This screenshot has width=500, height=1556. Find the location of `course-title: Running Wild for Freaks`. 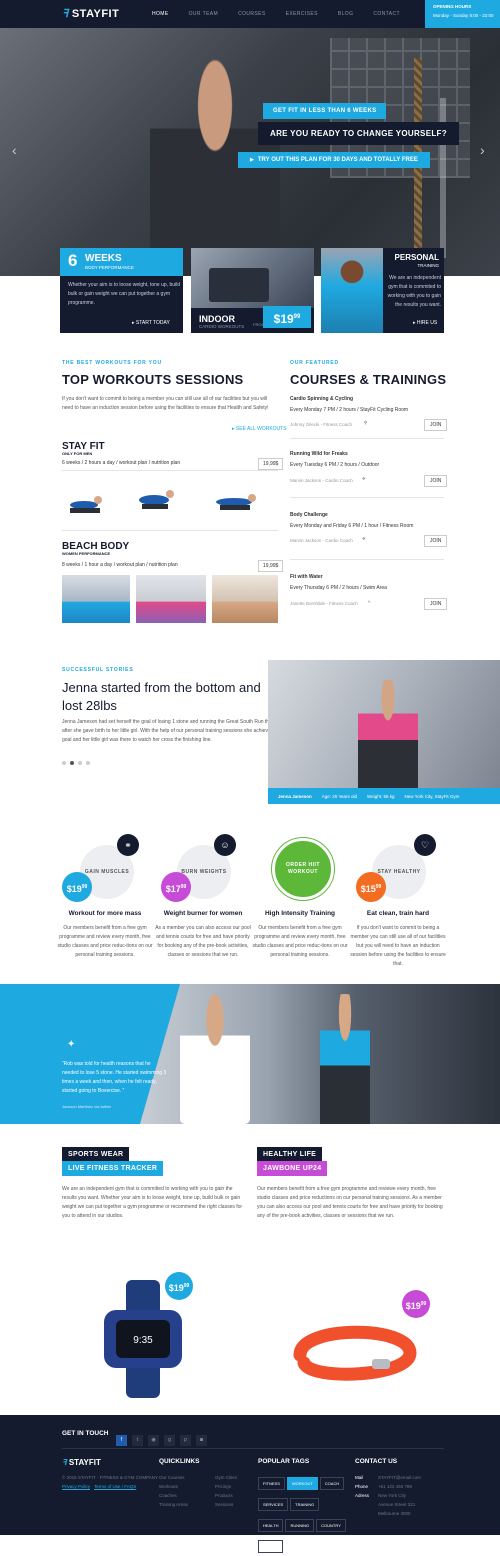

course-title: Running Wild for Freaks is located at coordinates (319, 454).